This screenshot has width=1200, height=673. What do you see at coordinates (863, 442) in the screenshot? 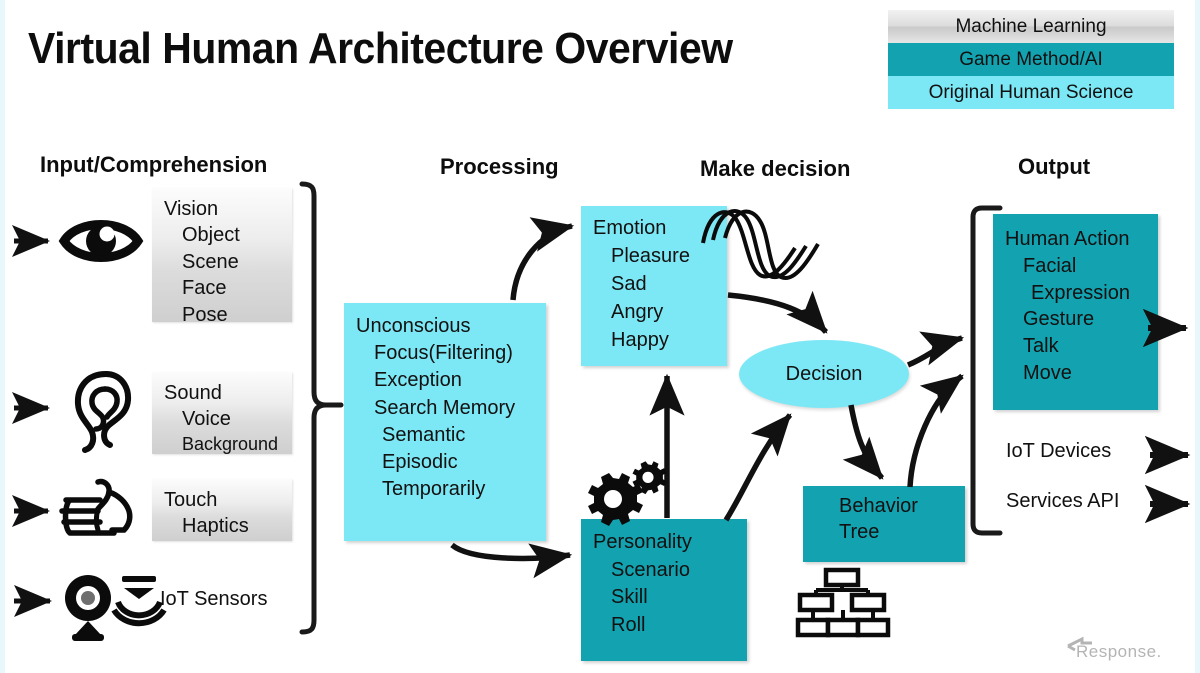
I see `arrow-decision-to-behavior-tree` at bounding box center [863, 442].